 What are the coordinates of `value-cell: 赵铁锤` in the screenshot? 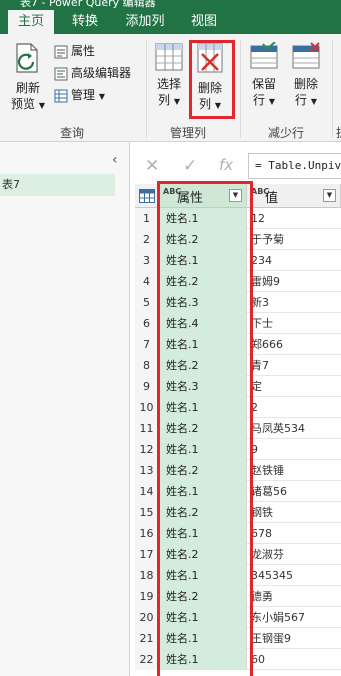 It's located at (294, 470).